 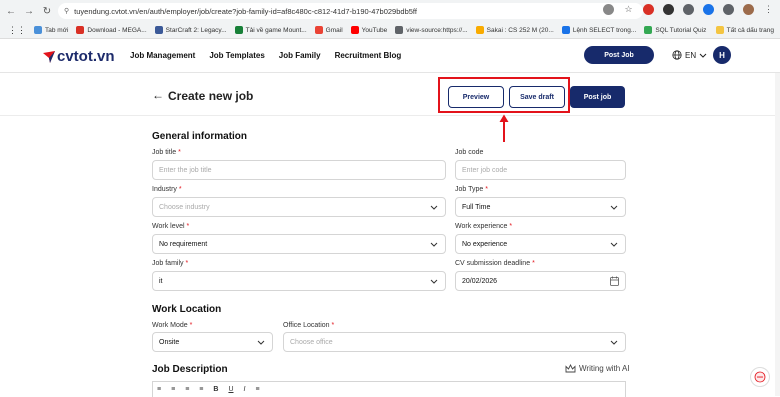 I want to click on globe-icon, so click(x=677, y=55).